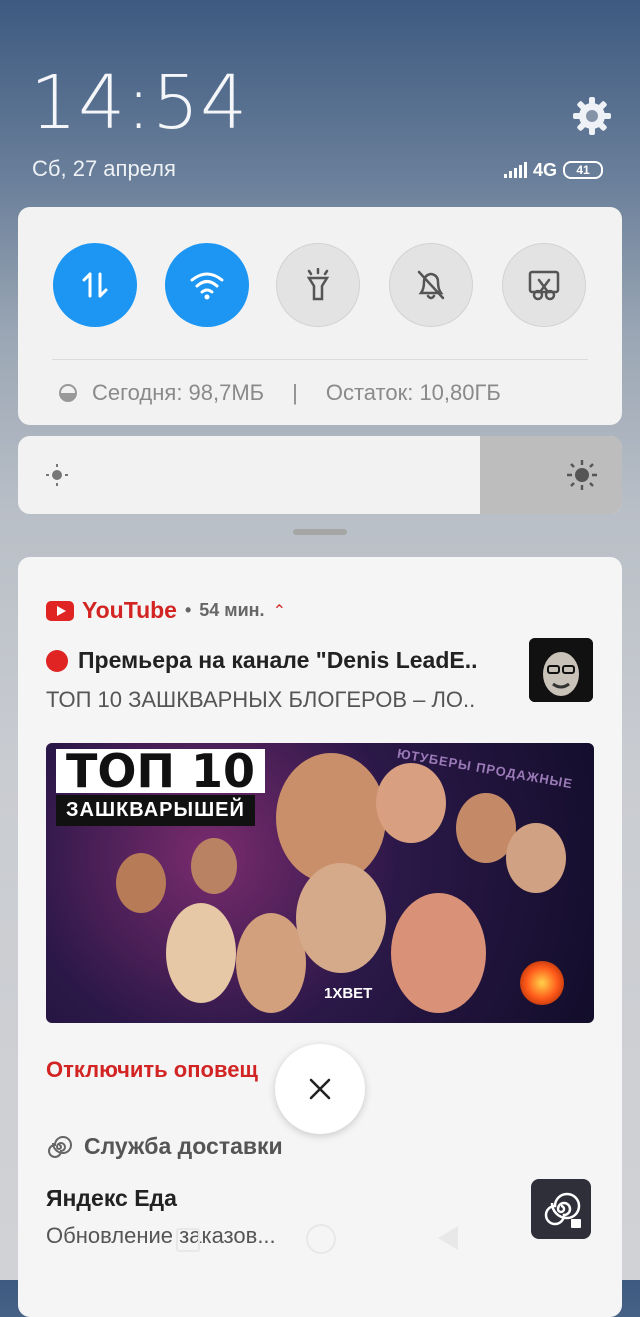  What do you see at coordinates (281, 700) in the screenshot?
I see `youtube-notification-subtitle: ТОП 10 ЗАШКВАРНЫХ БЛОГЕРОВ – ЛО..` at bounding box center [281, 700].